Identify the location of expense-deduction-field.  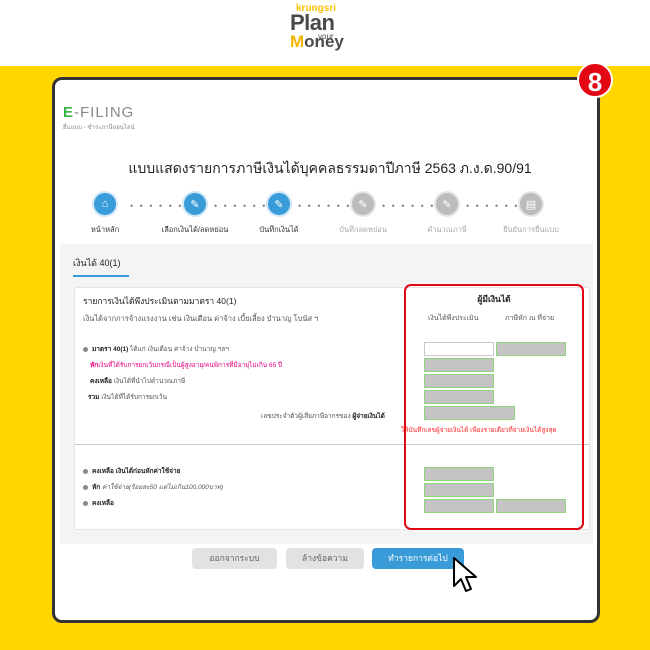
(459, 490).